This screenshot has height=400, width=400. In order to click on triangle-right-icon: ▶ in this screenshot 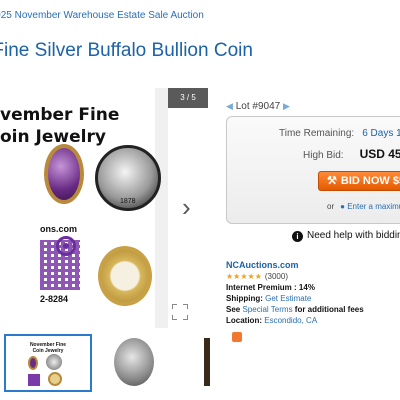, I will do `click(286, 106)`.